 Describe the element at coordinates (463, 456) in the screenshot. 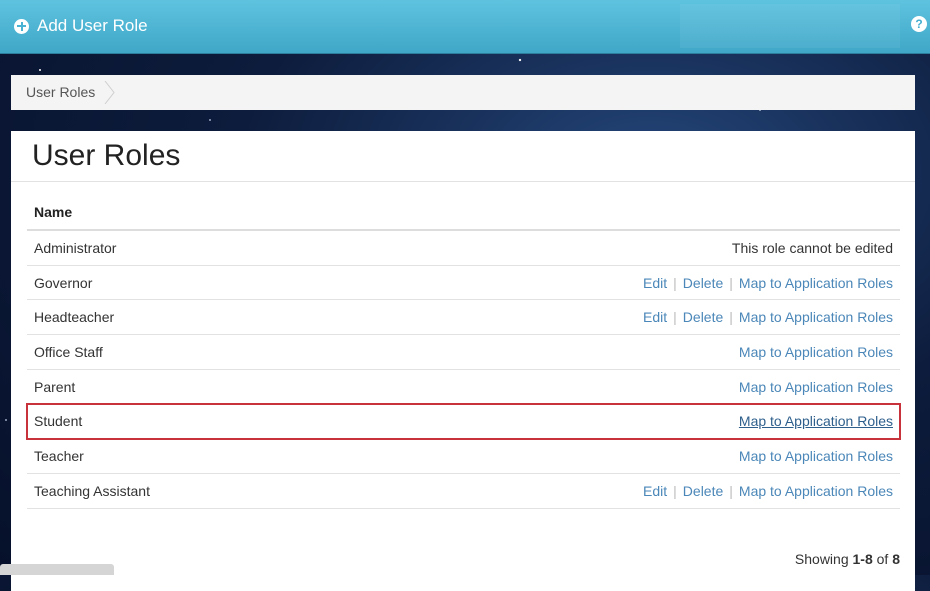

I see `table-row: Teacher Map to Application Roles` at that location.